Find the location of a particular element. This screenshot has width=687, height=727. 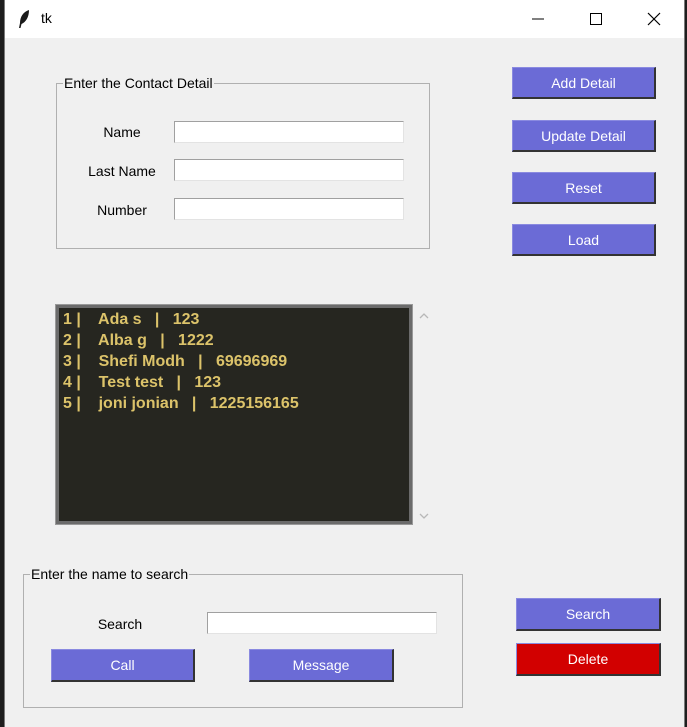

maximize-button is located at coordinates (596, 19).